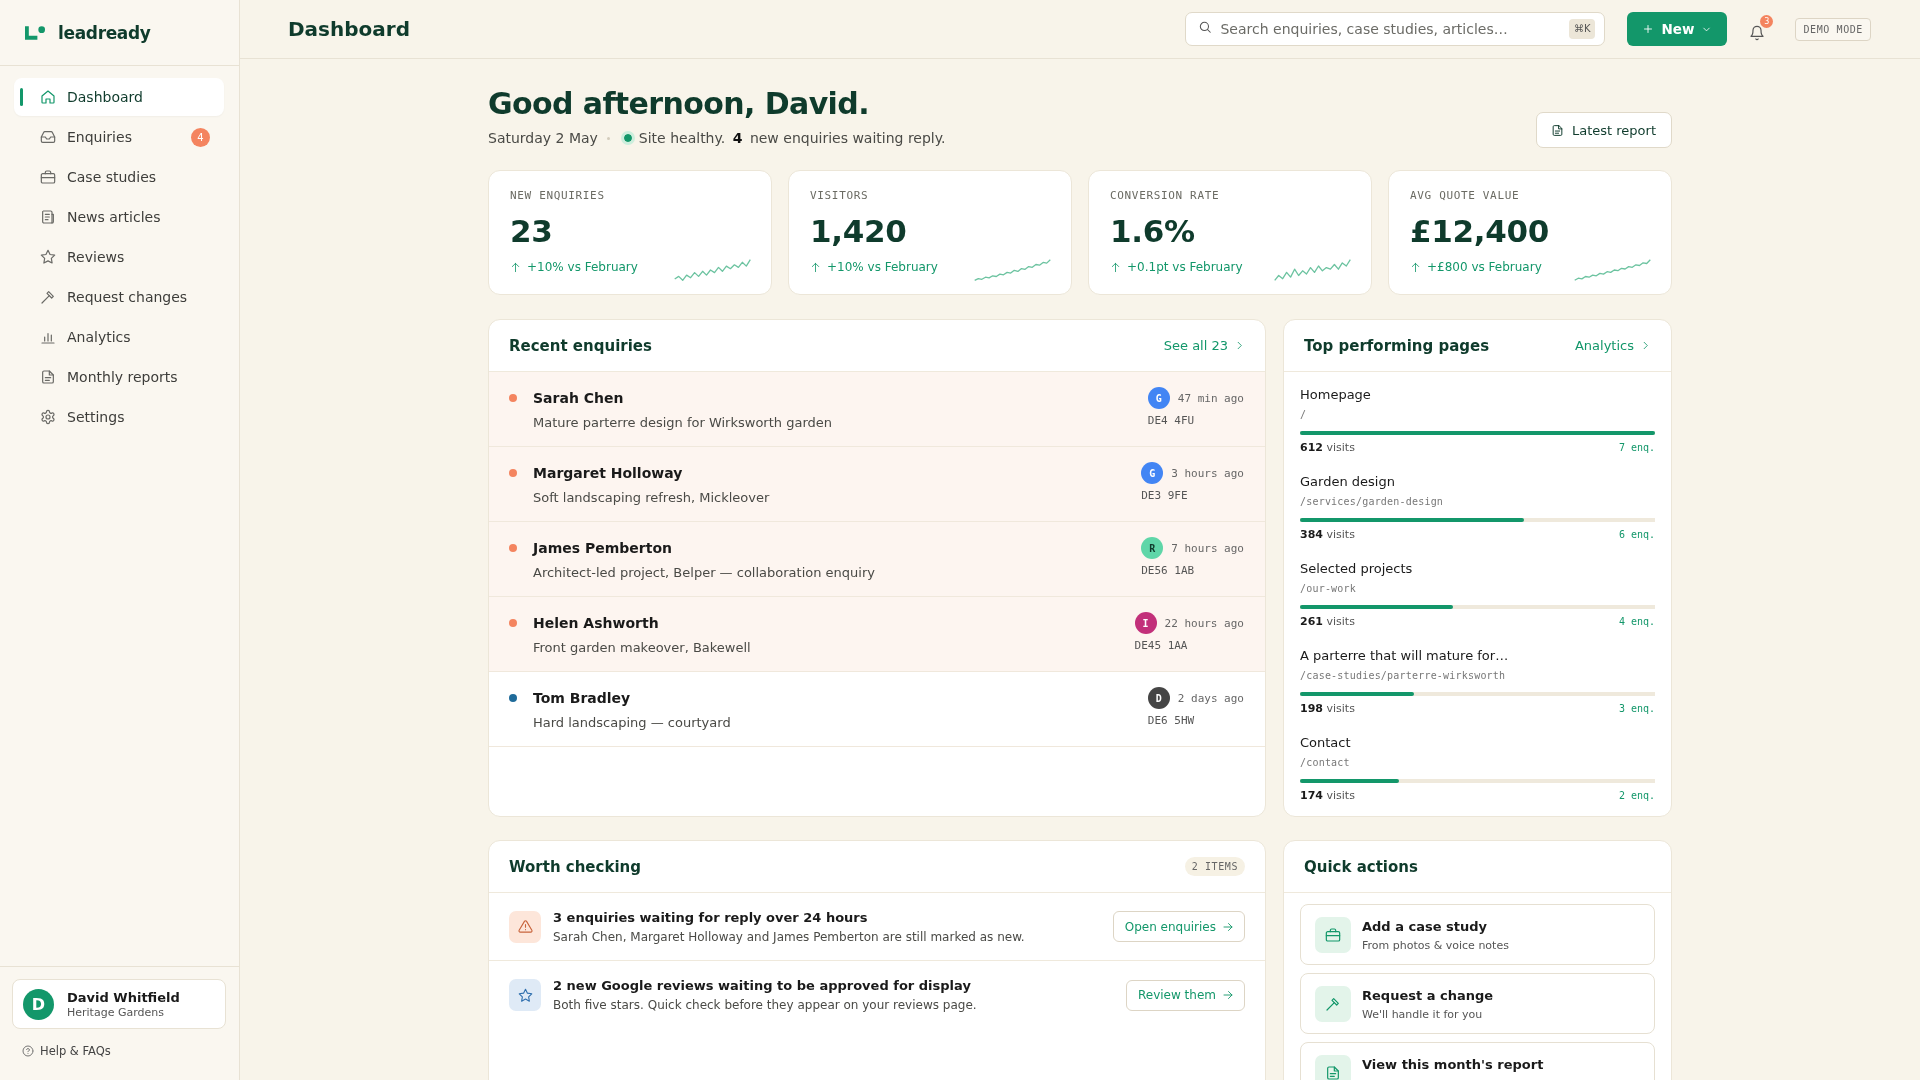 This screenshot has width=1920, height=1080. Describe the element at coordinates (1185, 267) in the screenshot. I see `change-text: +0.1pt vs February` at that location.